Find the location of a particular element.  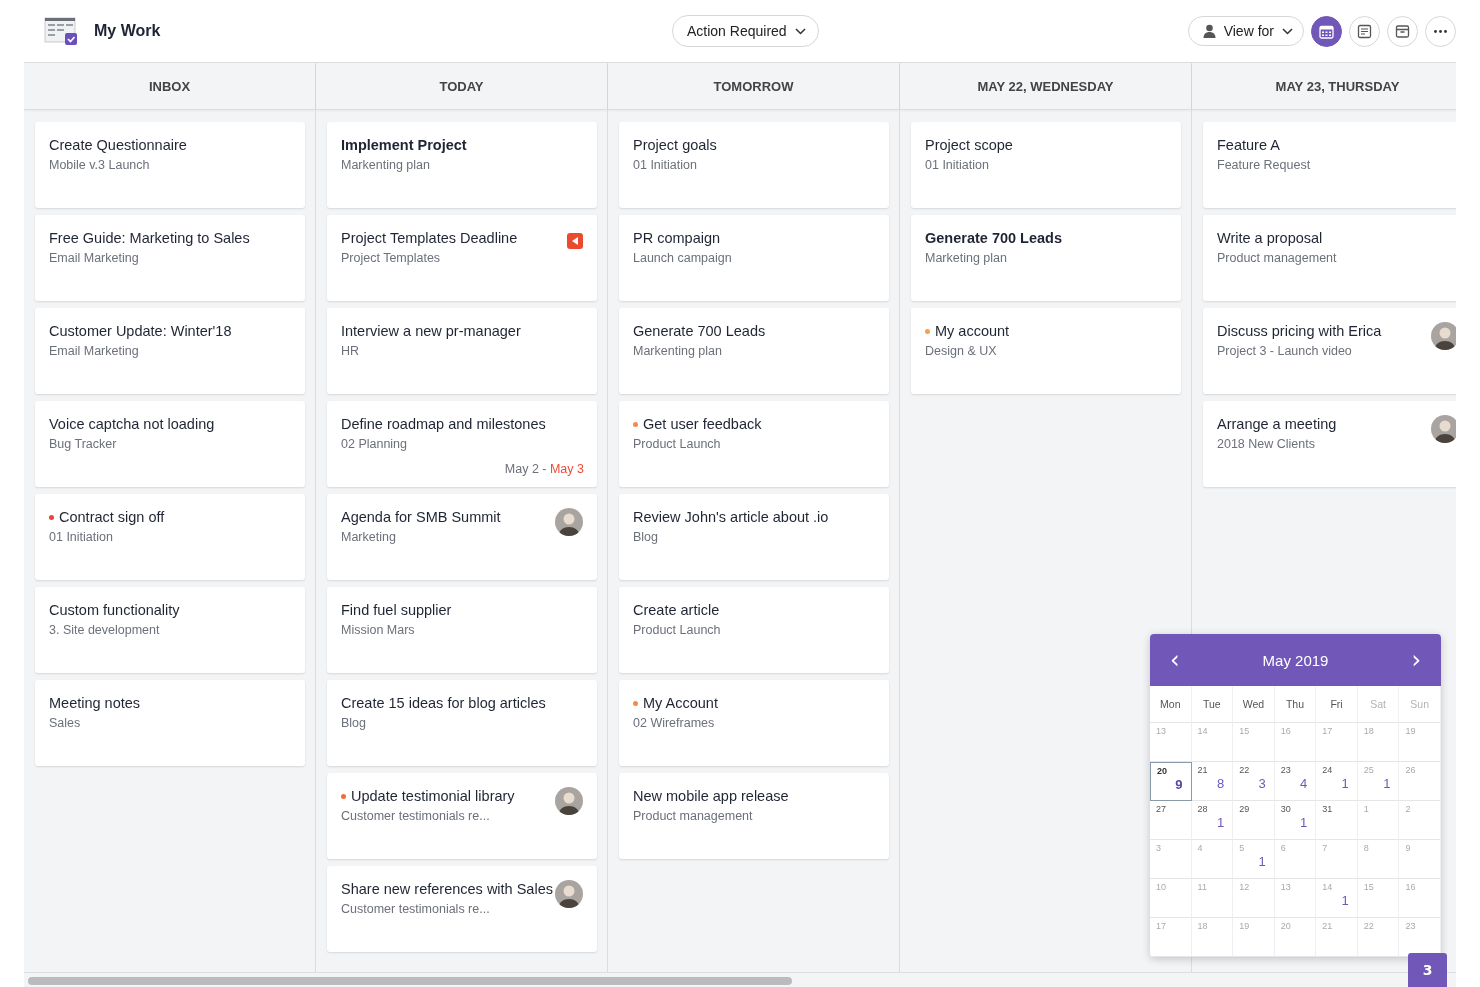

calendar-icon is located at coordinates (1326, 31).